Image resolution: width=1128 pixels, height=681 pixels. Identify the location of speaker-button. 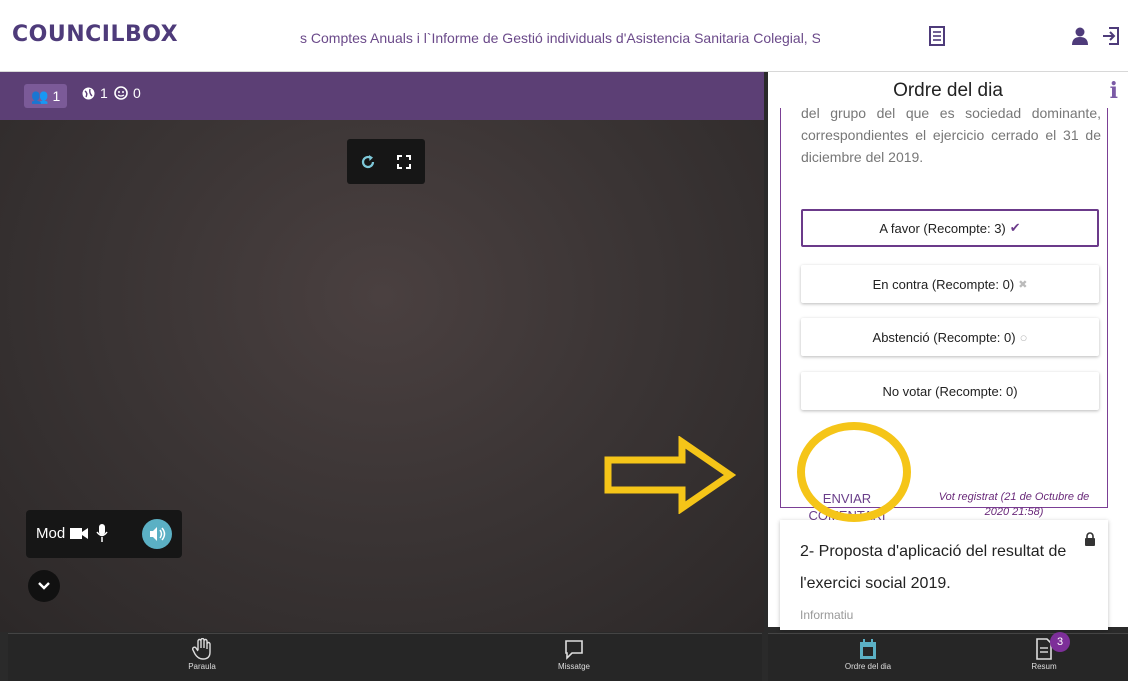
(157, 534).